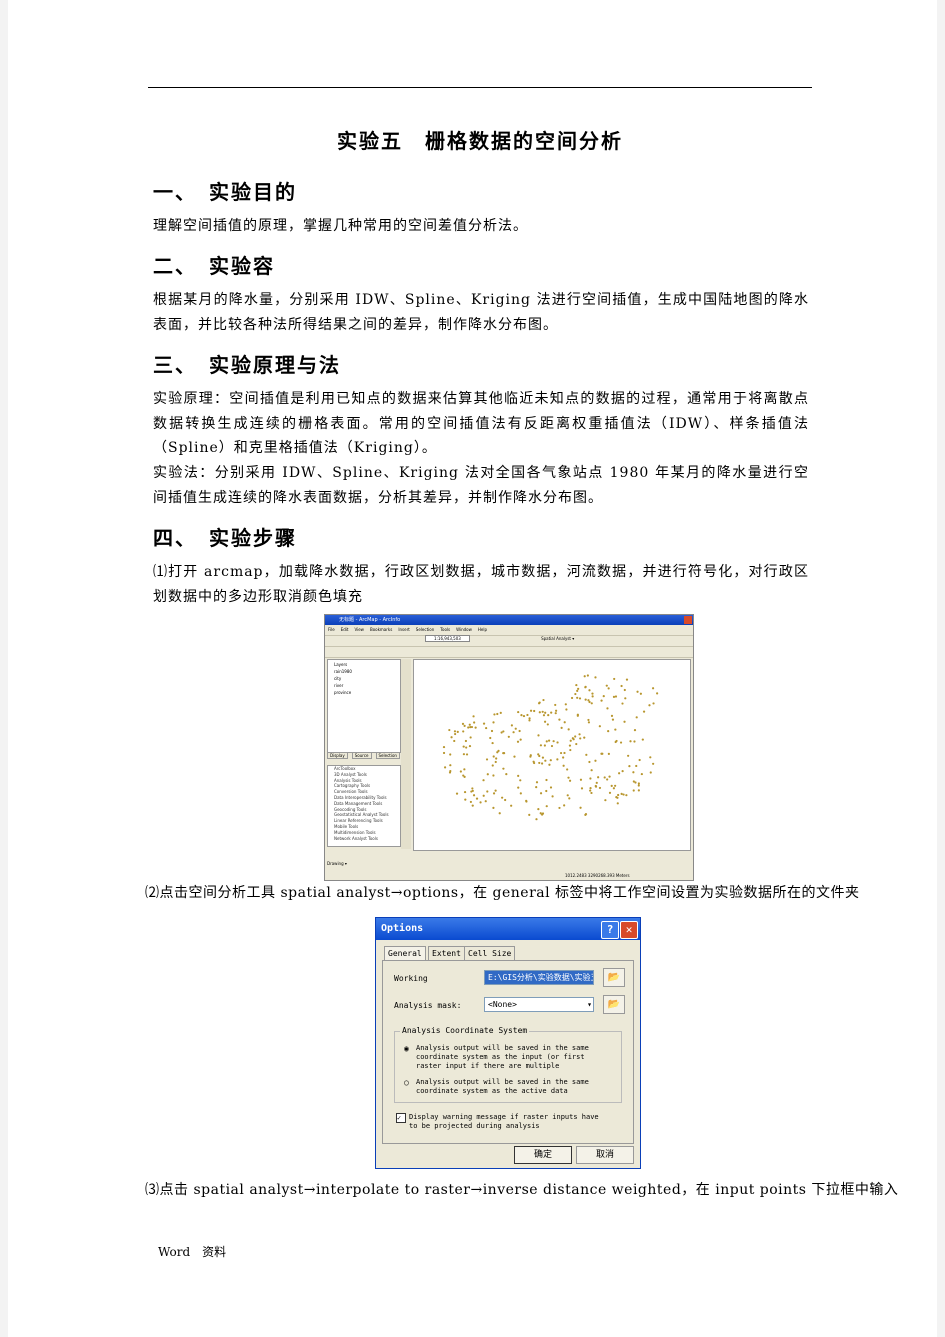  Describe the element at coordinates (381, 629) in the screenshot. I see `item: Bookmarks` at that location.